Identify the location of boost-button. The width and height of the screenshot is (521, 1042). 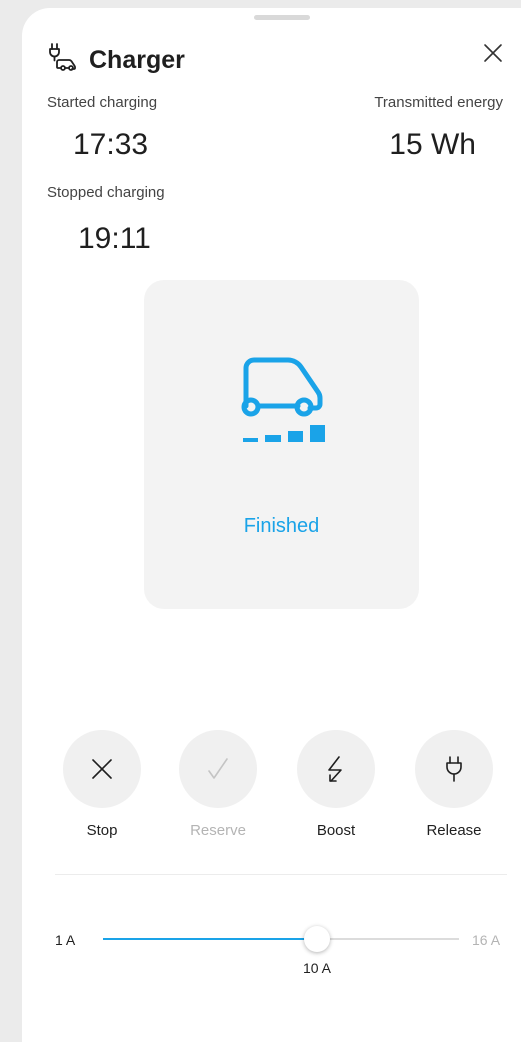
(336, 769).